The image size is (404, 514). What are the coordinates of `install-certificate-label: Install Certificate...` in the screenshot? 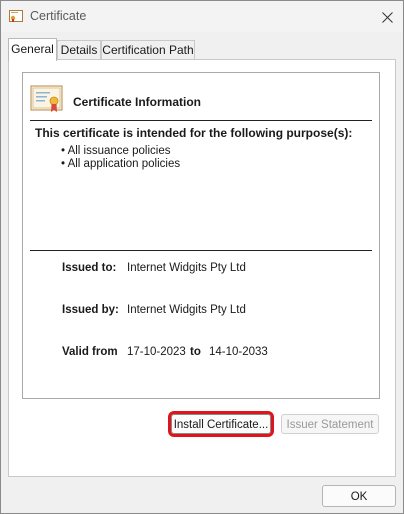 It's located at (221, 425).